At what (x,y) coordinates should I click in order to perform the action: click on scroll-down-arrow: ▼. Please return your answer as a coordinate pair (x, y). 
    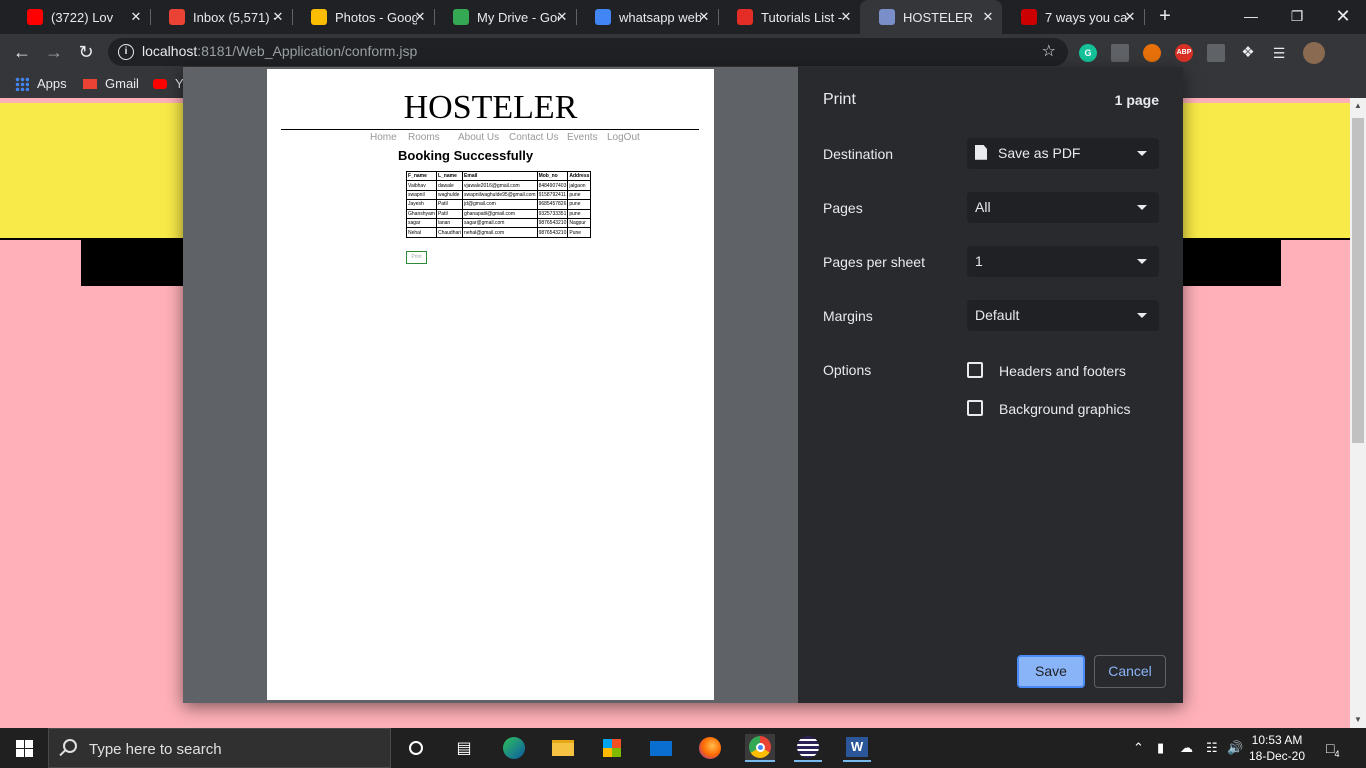
    Looking at the image, I should click on (1358, 720).